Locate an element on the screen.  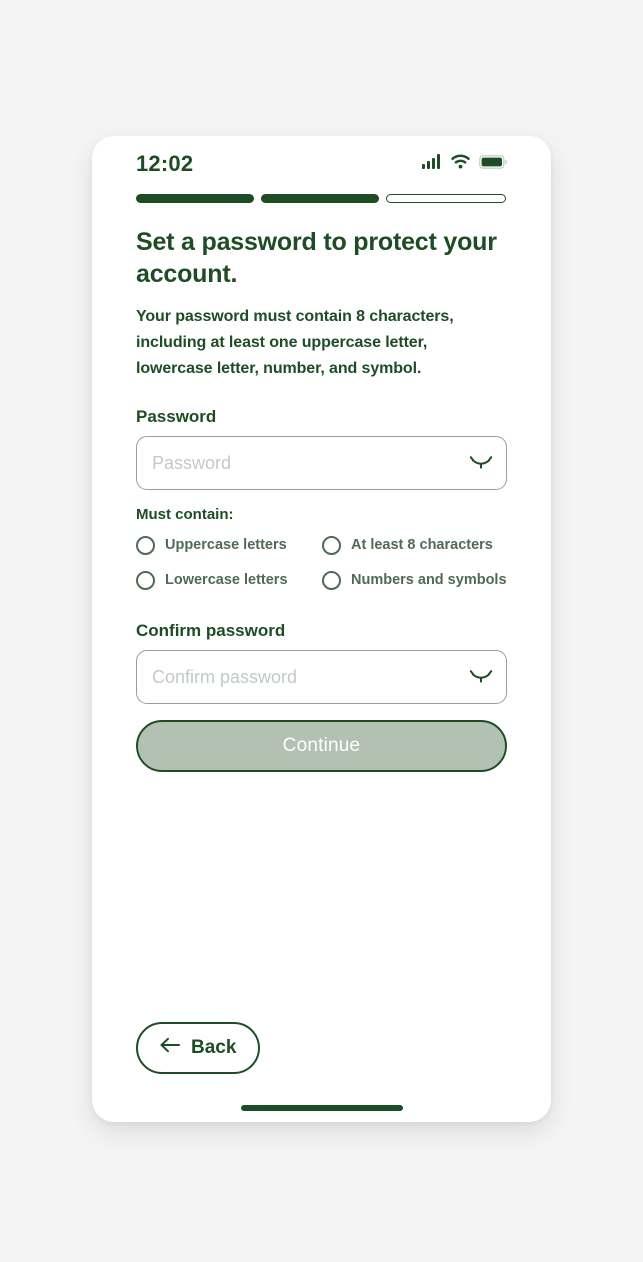
password-visibility-toggle is located at coordinates (481, 463).